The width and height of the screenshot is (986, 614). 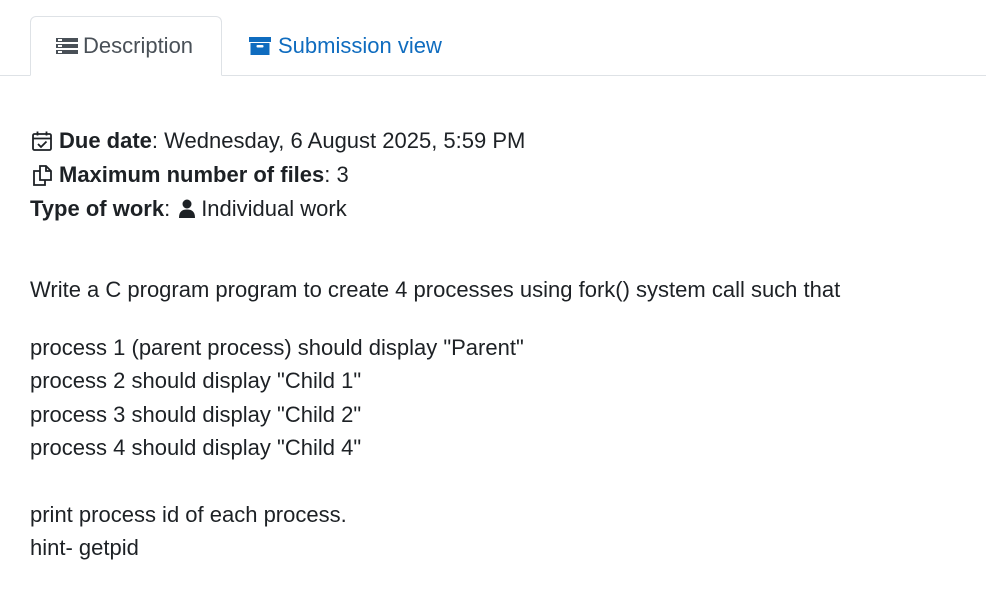 What do you see at coordinates (196, 414) in the screenshot?
I see `description-line: process 3 should display "Child 2"` at bounding box center [196, 414].